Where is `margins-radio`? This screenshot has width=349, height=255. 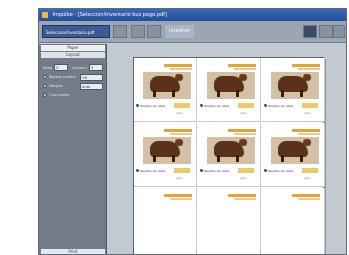 margins-radio is located at coordinates (45, 86).